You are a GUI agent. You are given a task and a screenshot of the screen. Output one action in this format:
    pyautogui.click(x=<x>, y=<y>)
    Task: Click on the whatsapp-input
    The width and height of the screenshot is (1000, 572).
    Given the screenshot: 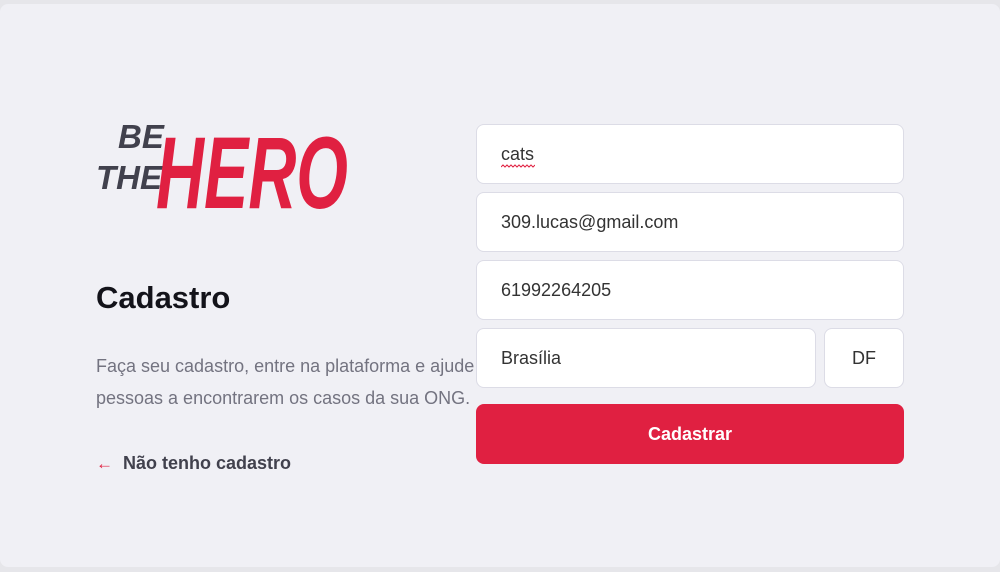 What is the action you would take?
    pyautogui.click(x=690, y=290)
    